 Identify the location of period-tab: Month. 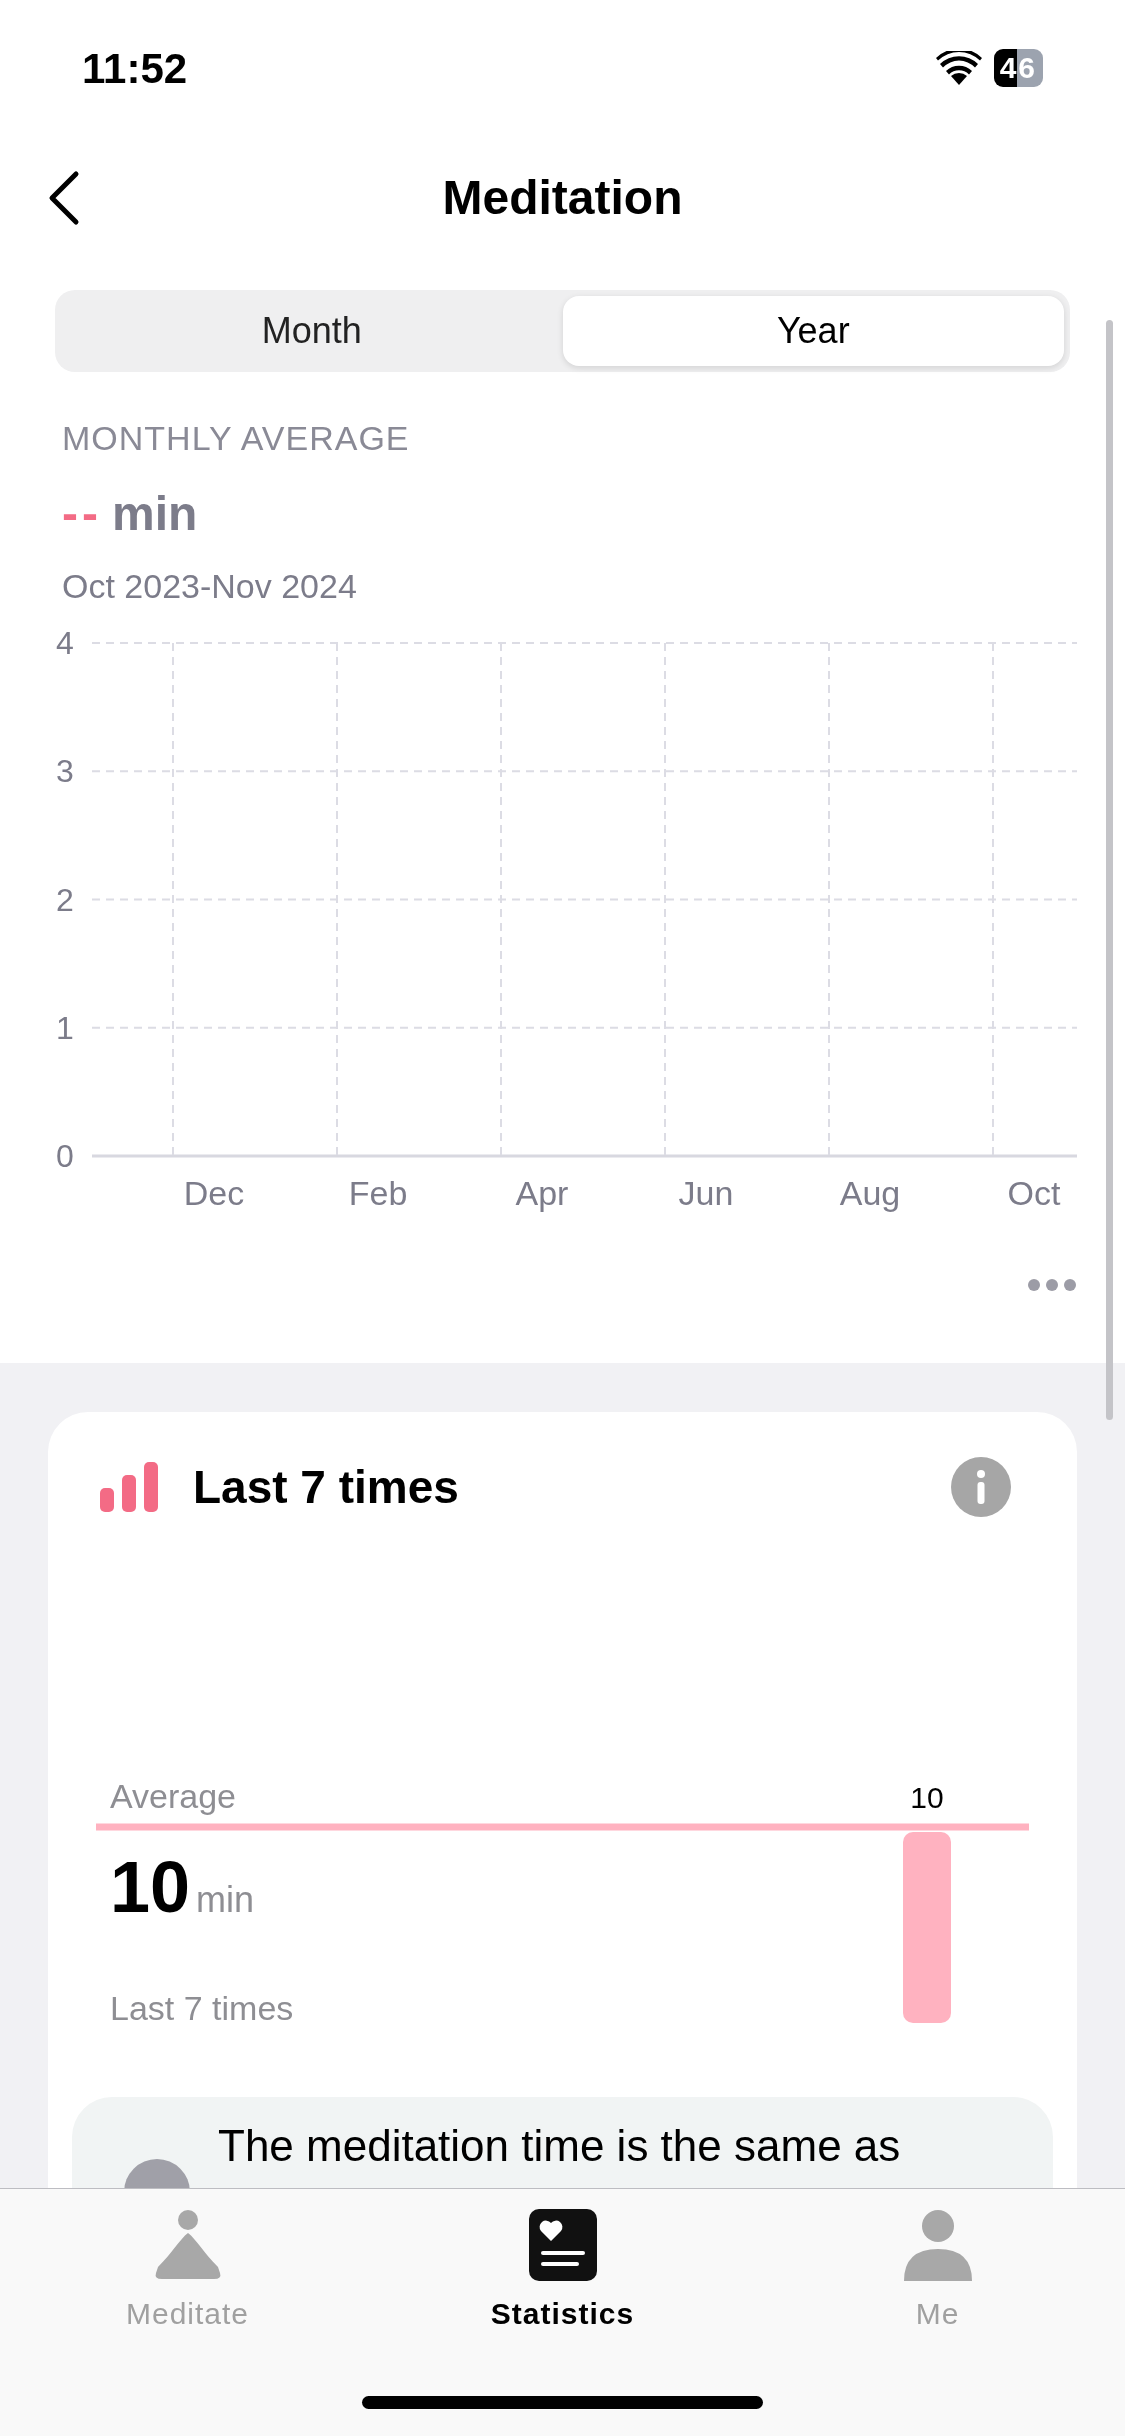
(312, 331).